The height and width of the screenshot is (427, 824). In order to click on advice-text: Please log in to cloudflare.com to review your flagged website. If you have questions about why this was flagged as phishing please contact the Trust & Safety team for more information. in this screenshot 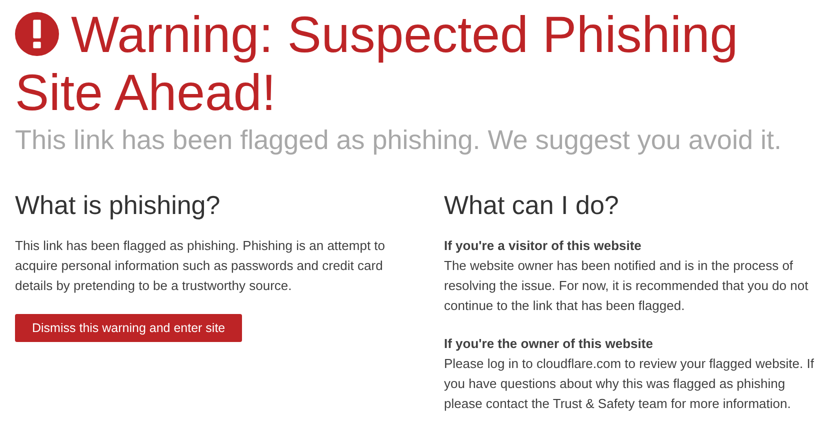, I will do `click(629, 384)`.